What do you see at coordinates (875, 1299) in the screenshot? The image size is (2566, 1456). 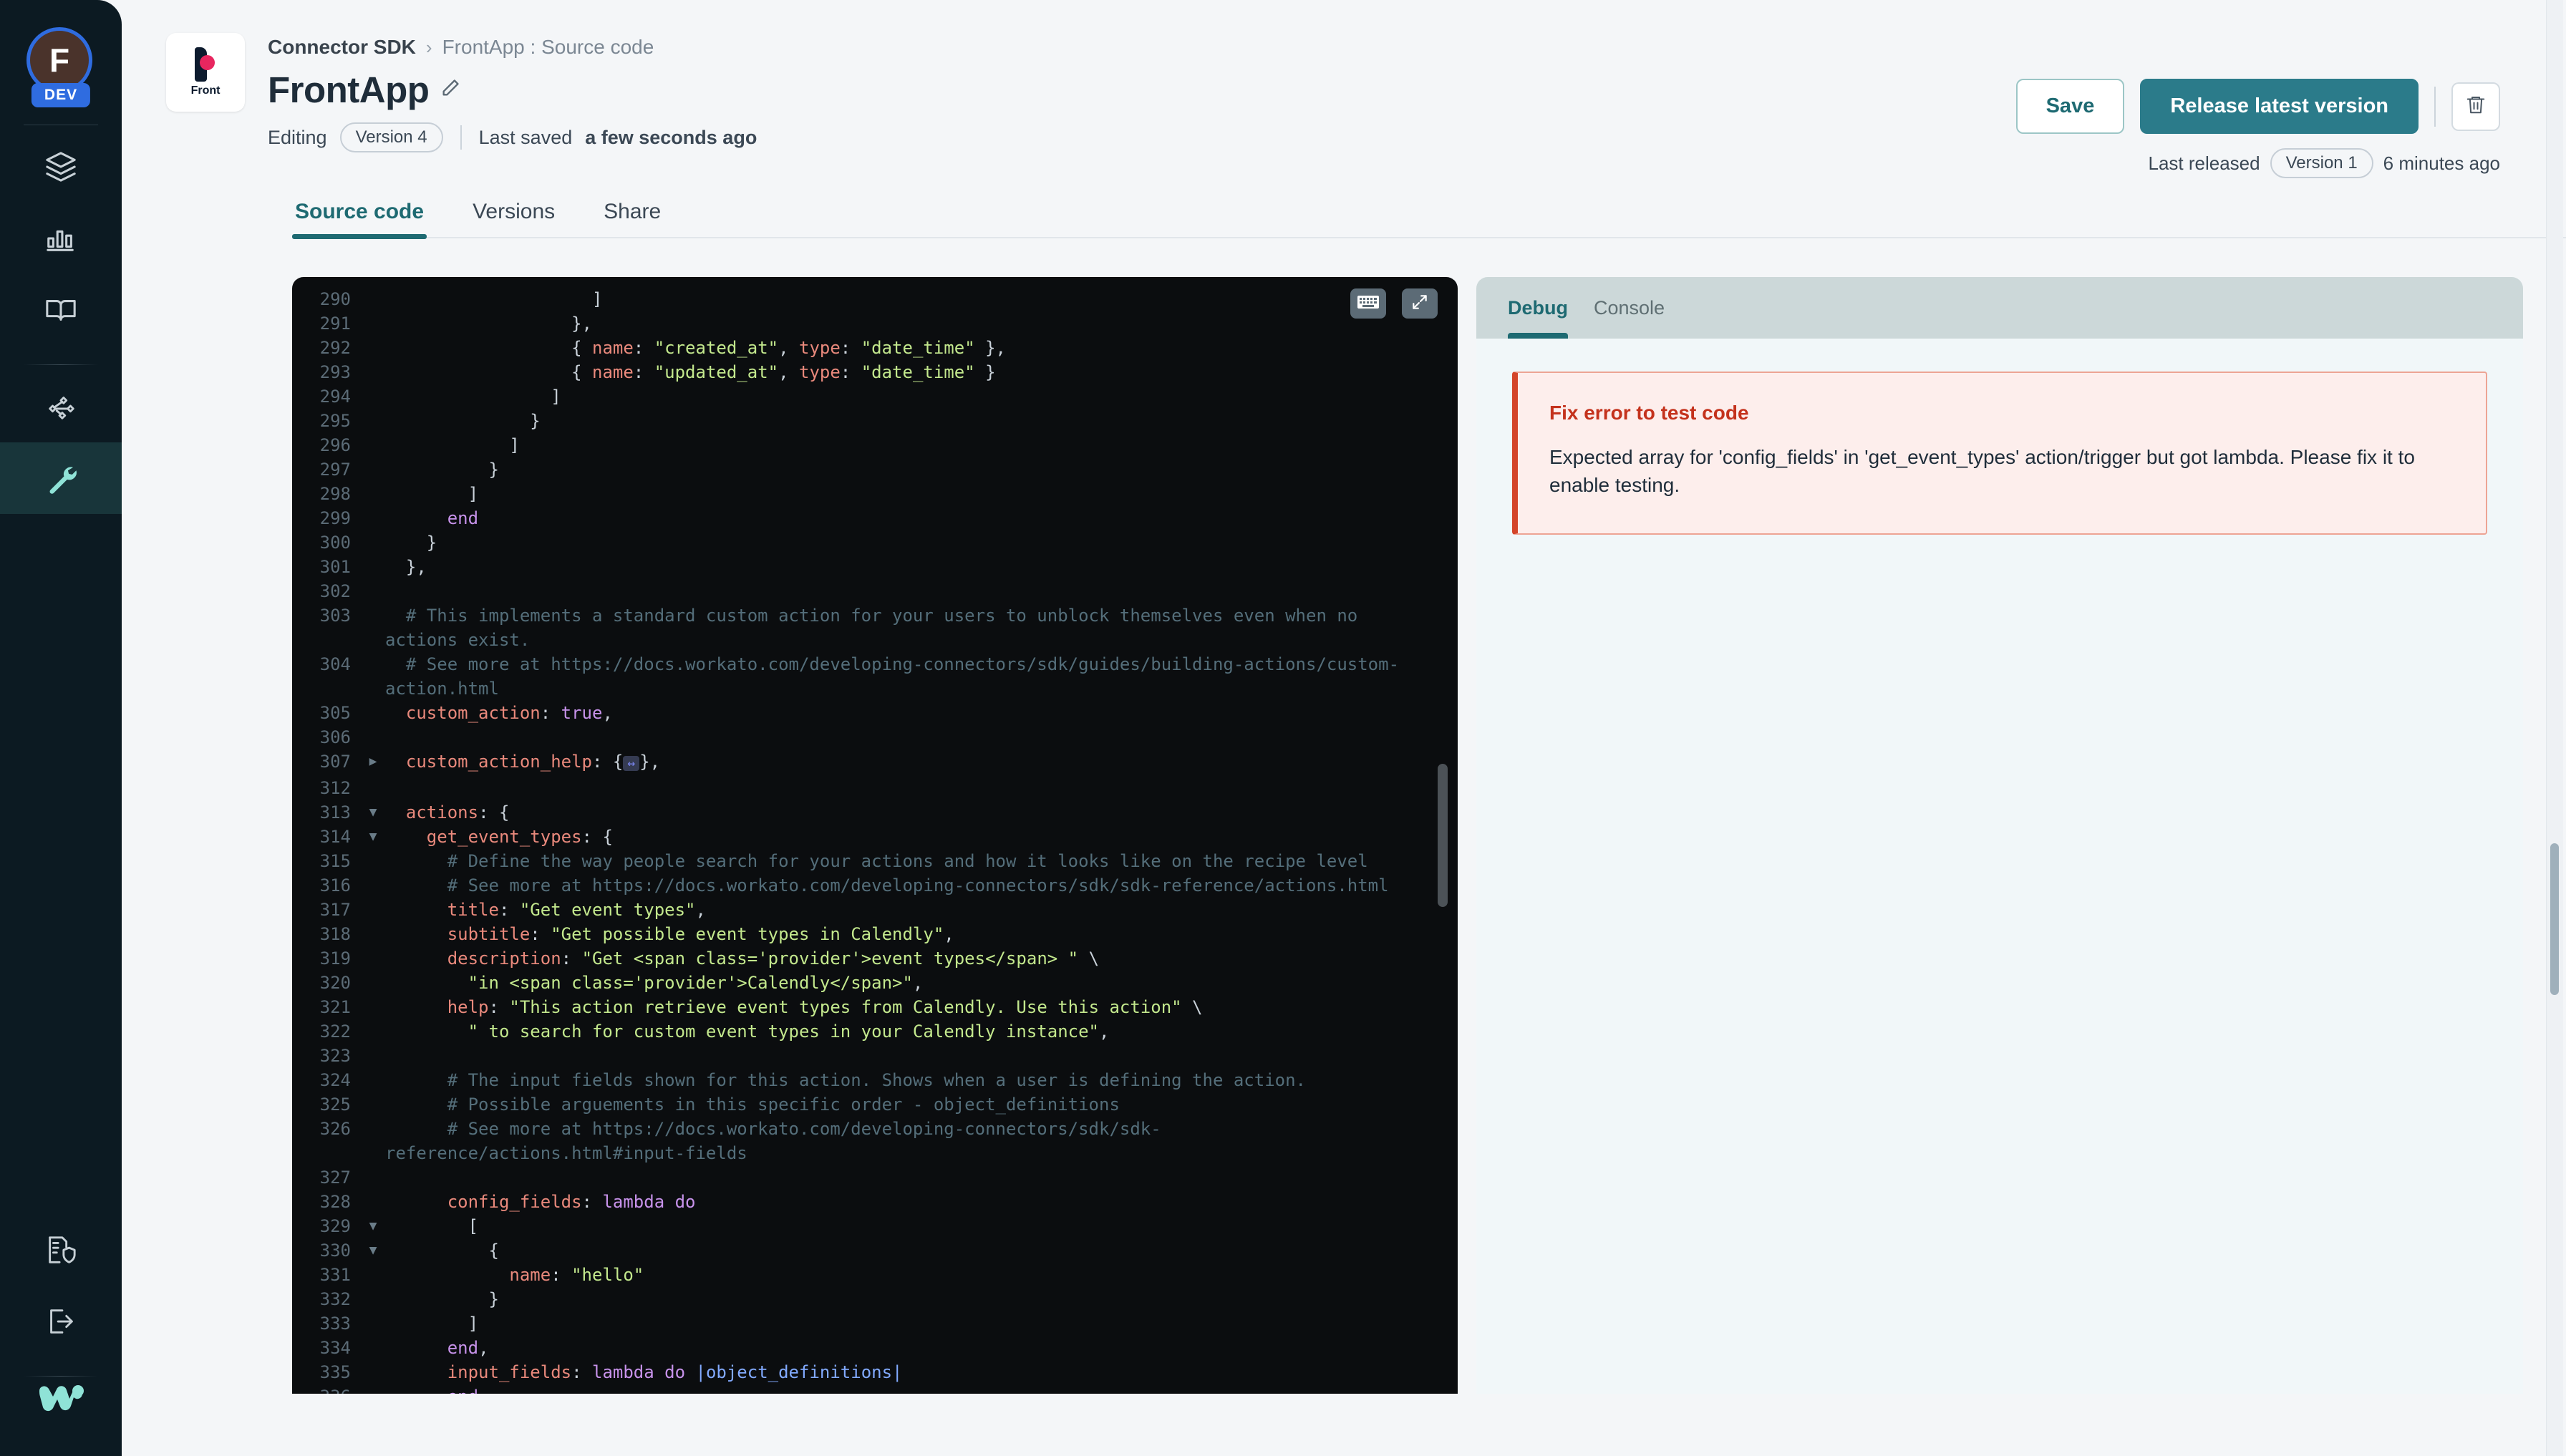 I see `code-line: 332 }` at bounding box center [875, 1299].